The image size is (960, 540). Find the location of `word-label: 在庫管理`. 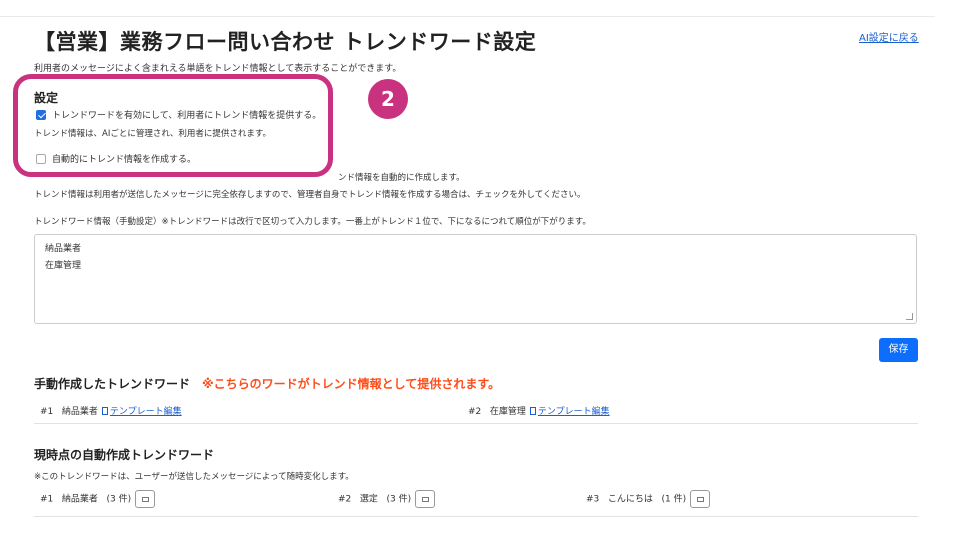

word-label: 在庫管理 is located at coordinates (507, 412).